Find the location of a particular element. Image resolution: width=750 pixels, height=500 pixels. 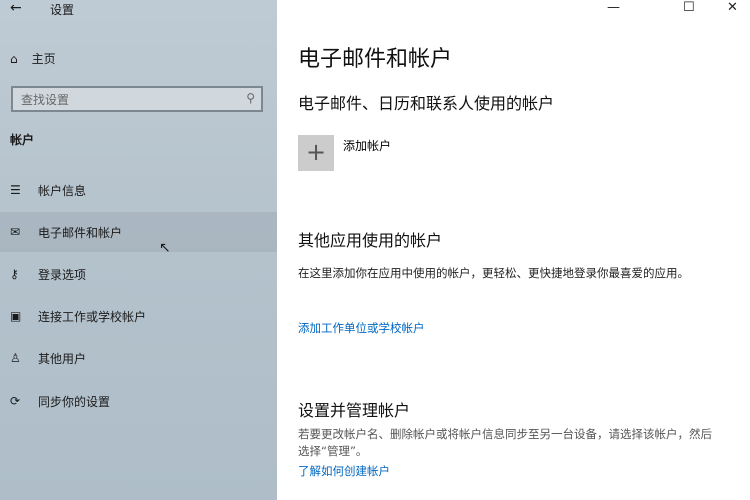

item-label: 登录选项 is located at coordinates (62, 274).